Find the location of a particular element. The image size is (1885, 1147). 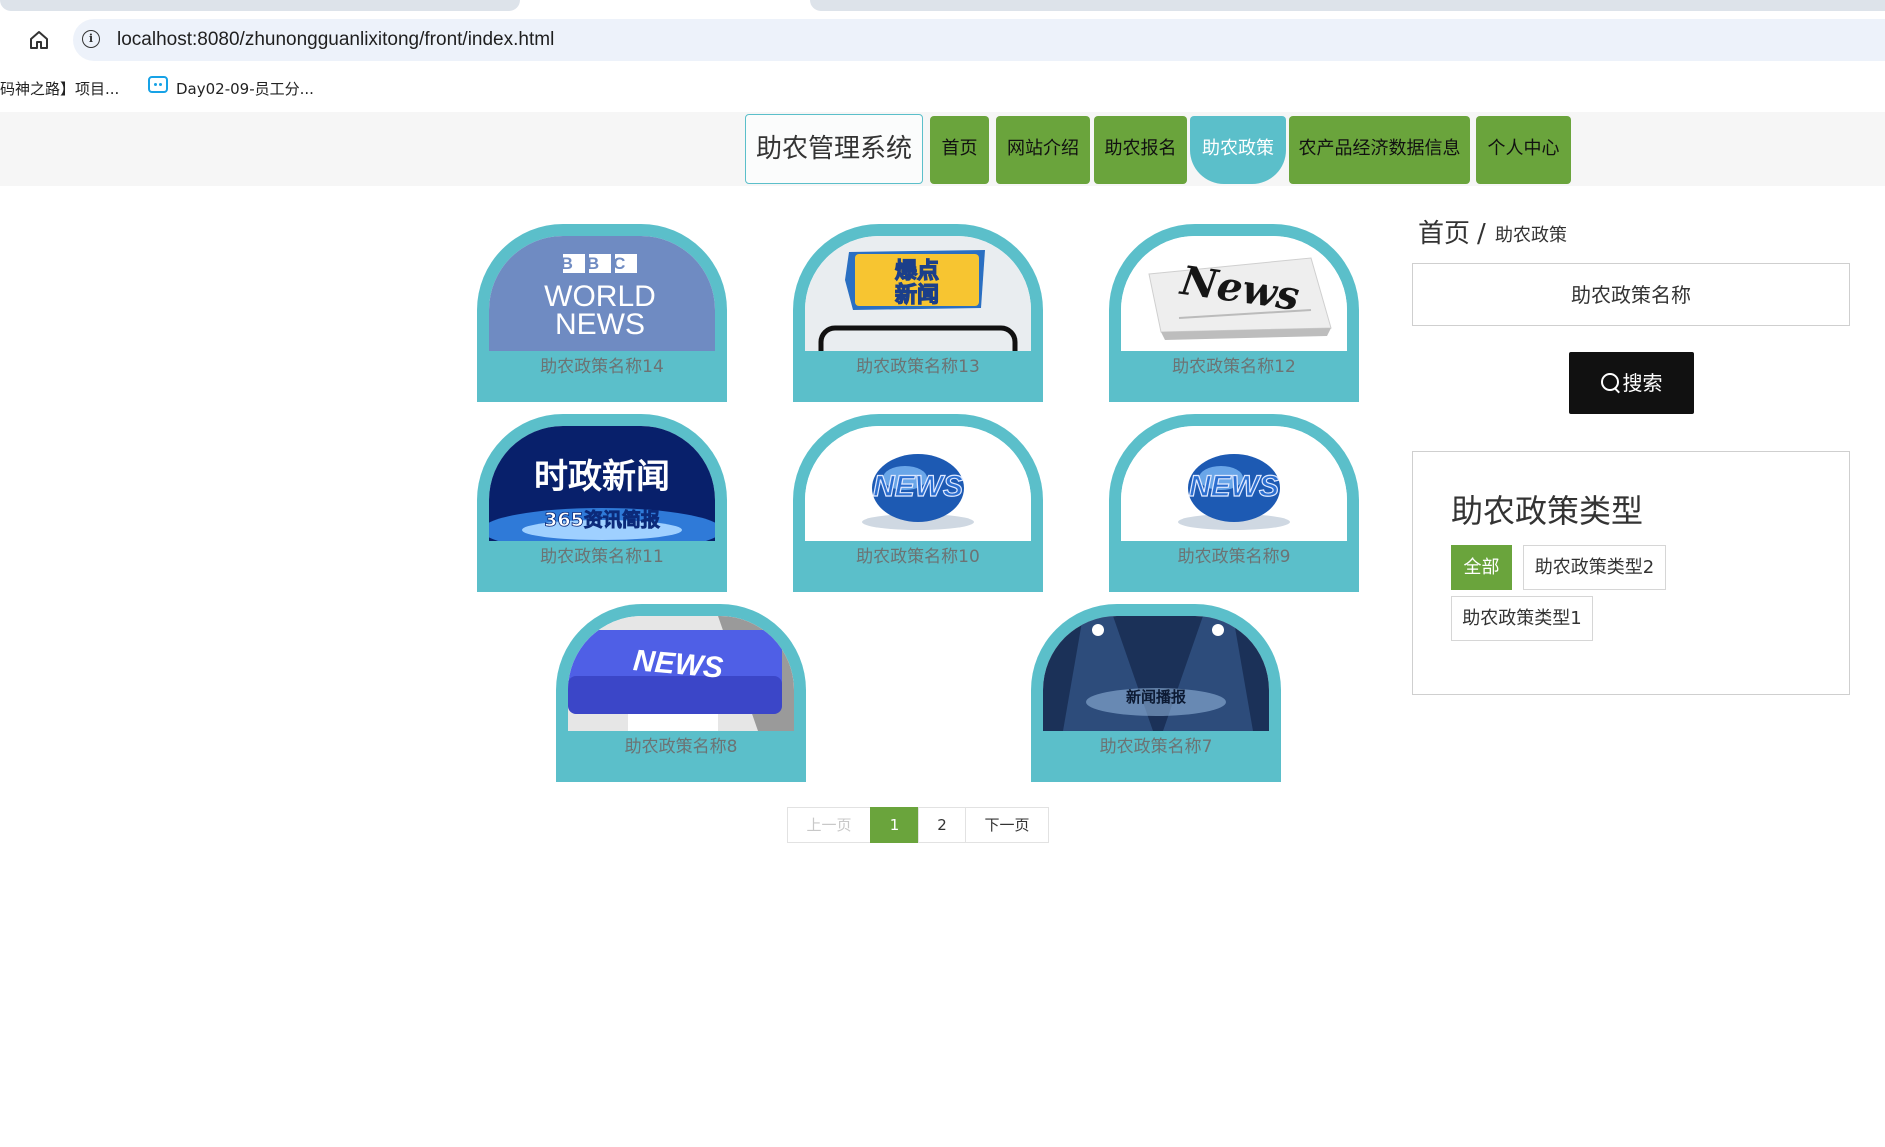

prev-page-button: 上一页 is located at coordinates (829, 825).